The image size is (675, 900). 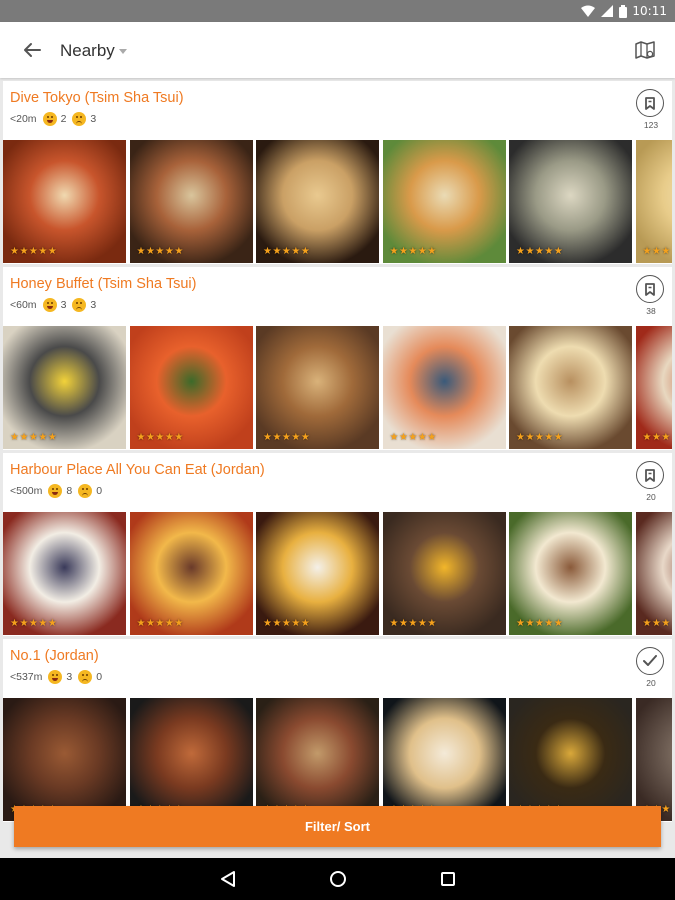 What do you see at coordinates (99, 491) in the screenshot?
I see `cry-count: 0` at bounding box center [99, 491].